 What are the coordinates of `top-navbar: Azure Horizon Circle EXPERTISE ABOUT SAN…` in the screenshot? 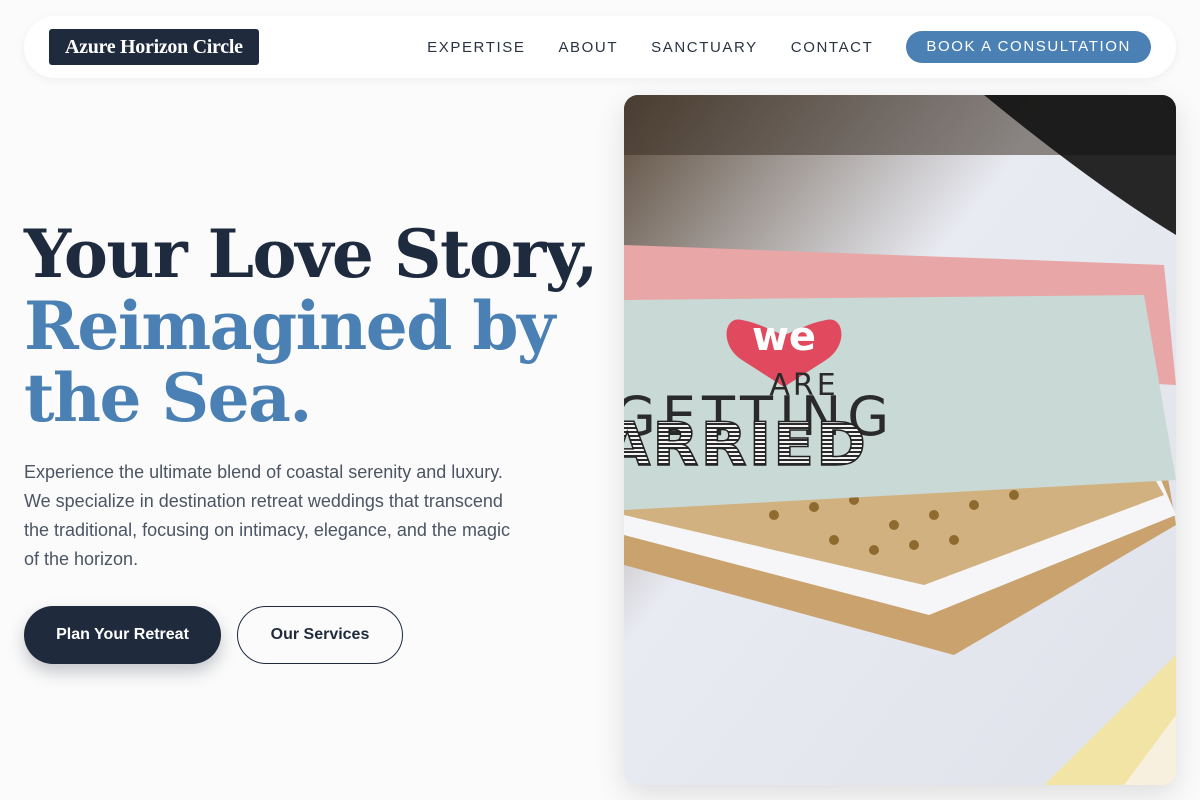 It's located at (600, 47).